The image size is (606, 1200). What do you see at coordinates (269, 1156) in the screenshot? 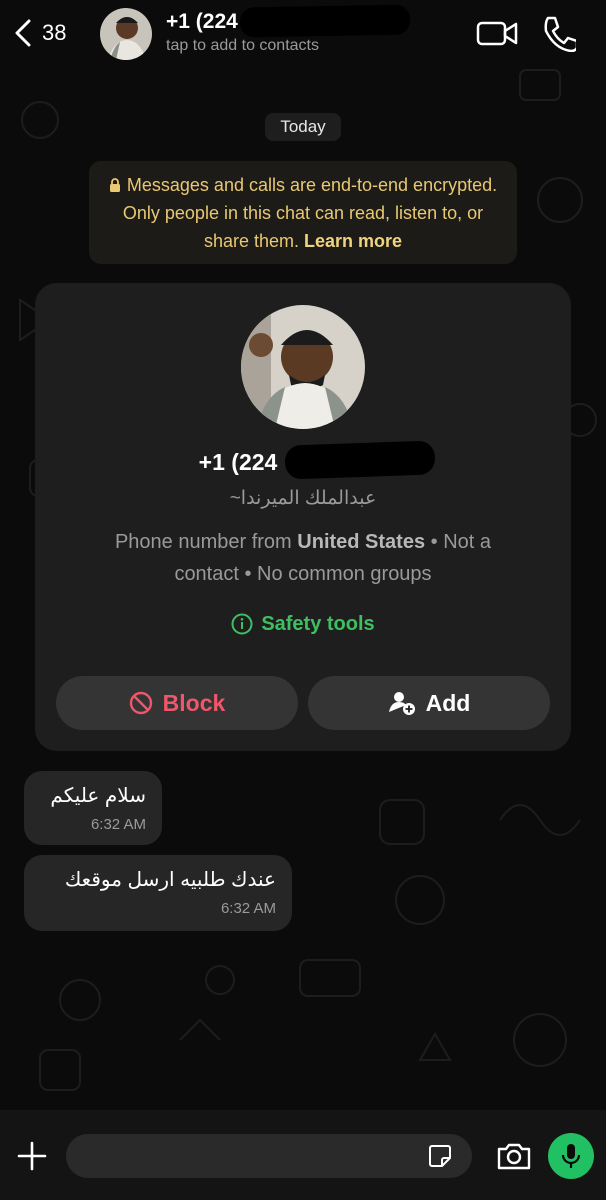
I see `message-input` at bounding box center [269, 1156].